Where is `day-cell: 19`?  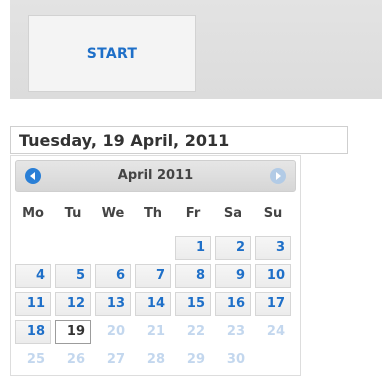 day-cell: 19 is located at coordinates (73, 332).